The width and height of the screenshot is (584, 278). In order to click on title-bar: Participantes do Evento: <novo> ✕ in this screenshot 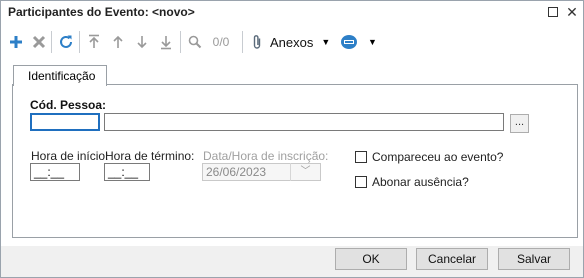, I will do `click(292, 12)`.